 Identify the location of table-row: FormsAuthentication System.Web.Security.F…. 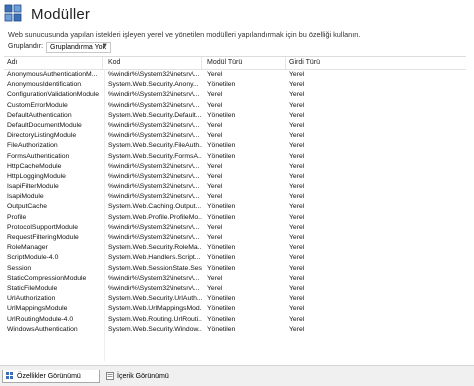
(235, 157).